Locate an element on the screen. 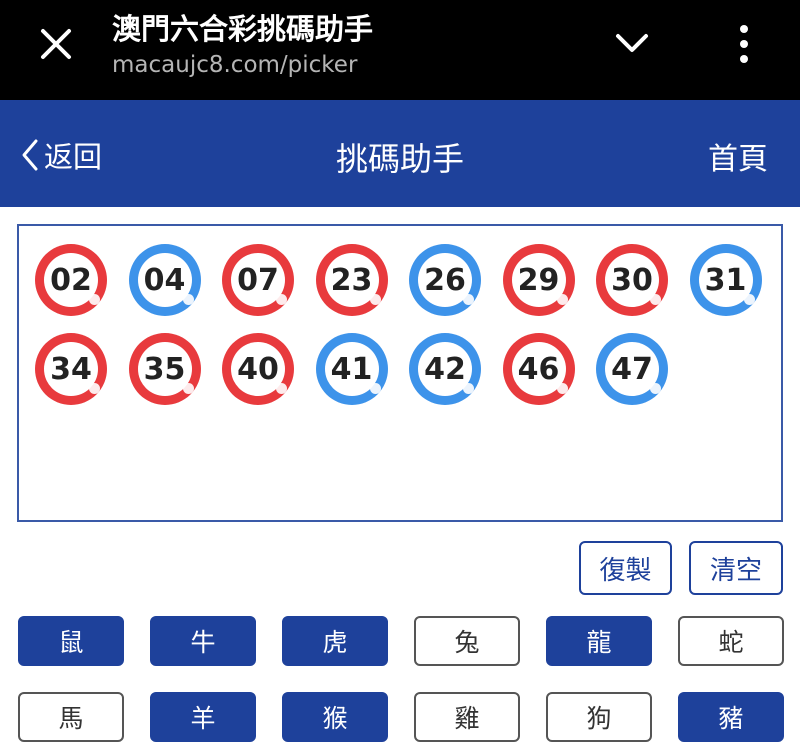 This screenshot has height=742, width=800. number-ball: 23 is located at coordinates (351, 280).